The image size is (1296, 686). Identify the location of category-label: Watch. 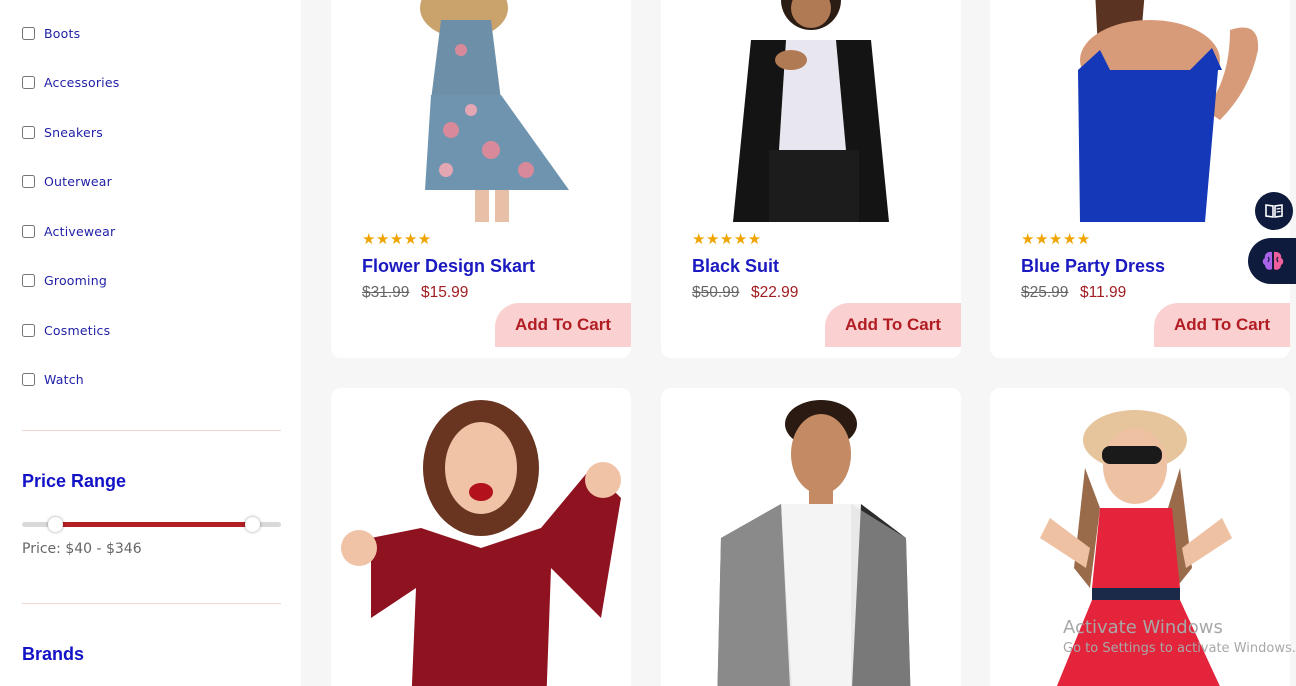
(64, 379).